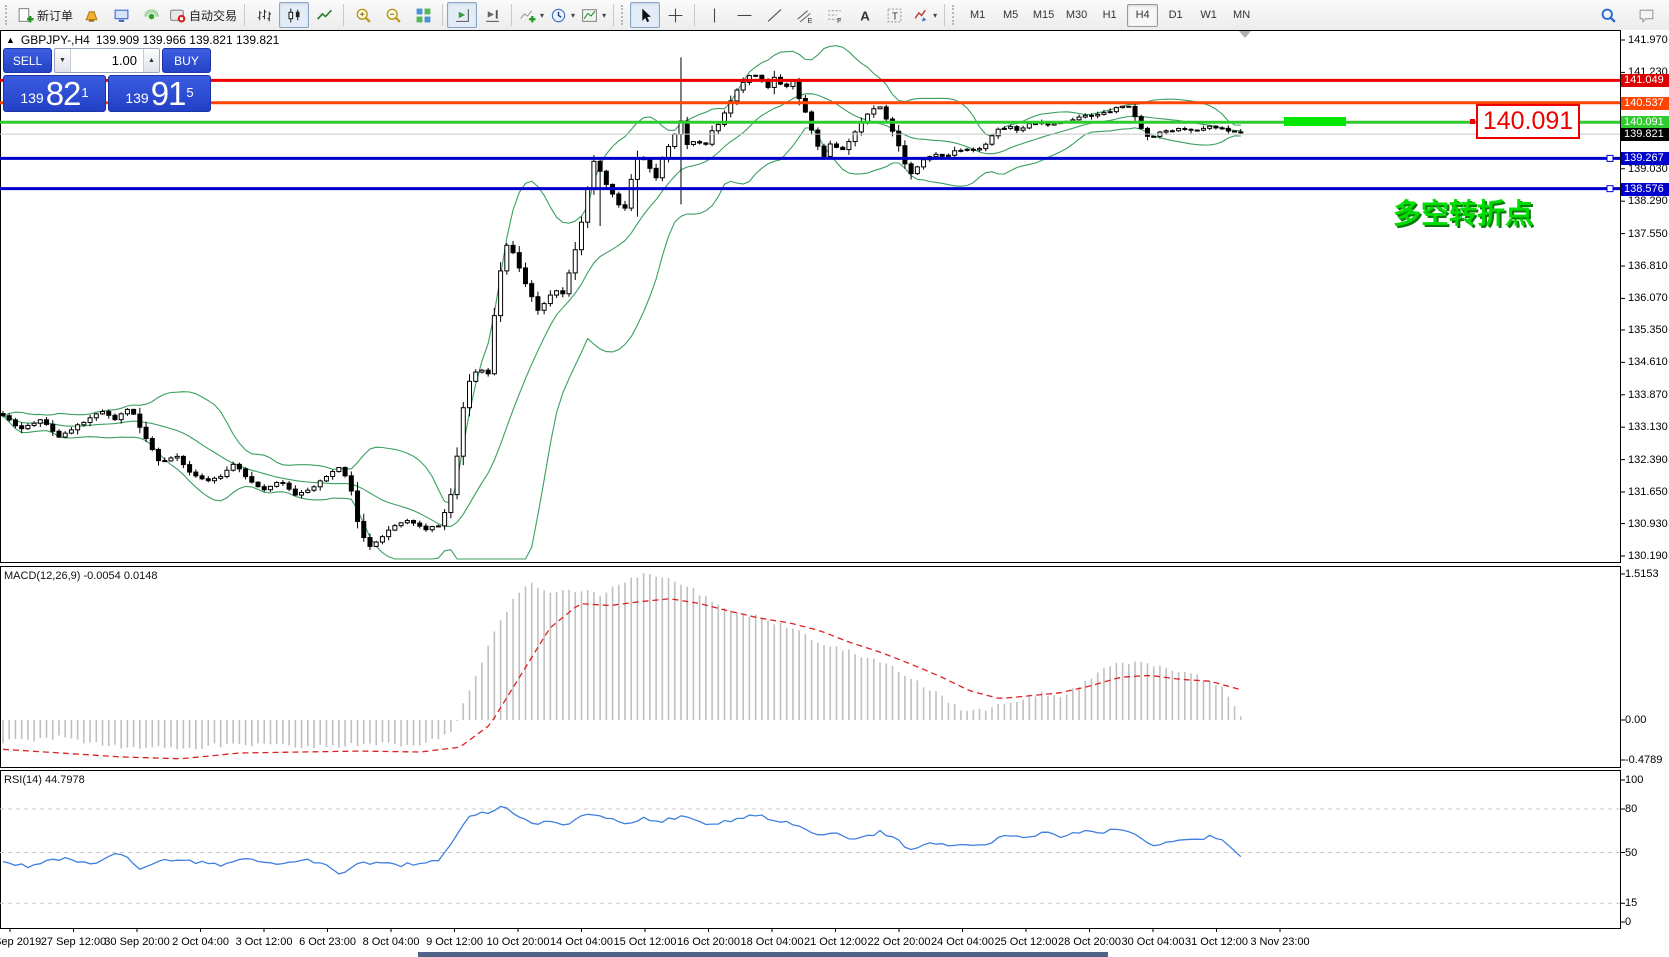 This screenshot has width=1669, height=957. Describe the element at coordinates (1315, 121) in the screenshot. I see `price-highlight-bar` at that location.